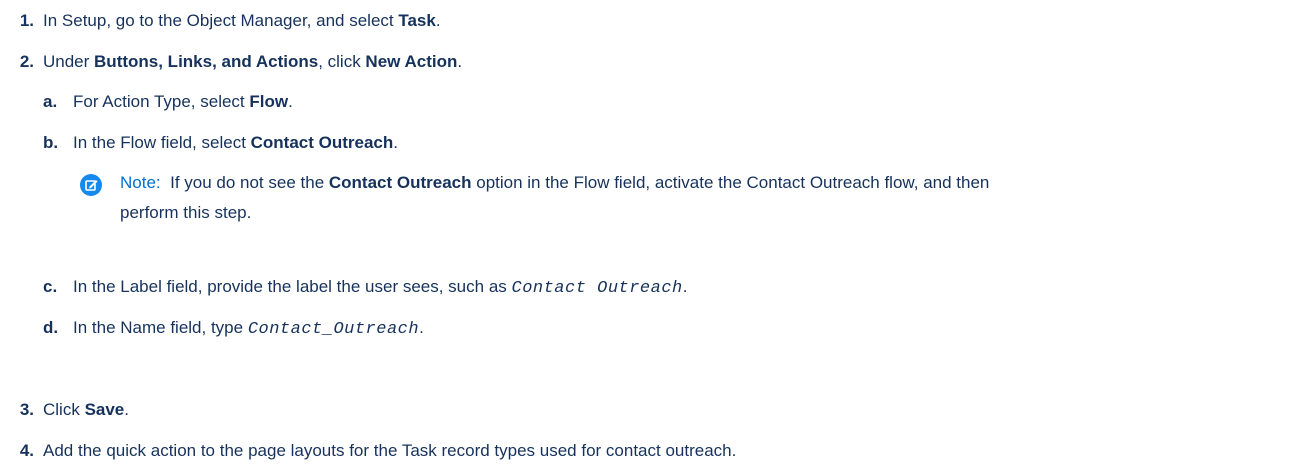  I want to click on text-run: For Action Type, select, so click(161, 101).